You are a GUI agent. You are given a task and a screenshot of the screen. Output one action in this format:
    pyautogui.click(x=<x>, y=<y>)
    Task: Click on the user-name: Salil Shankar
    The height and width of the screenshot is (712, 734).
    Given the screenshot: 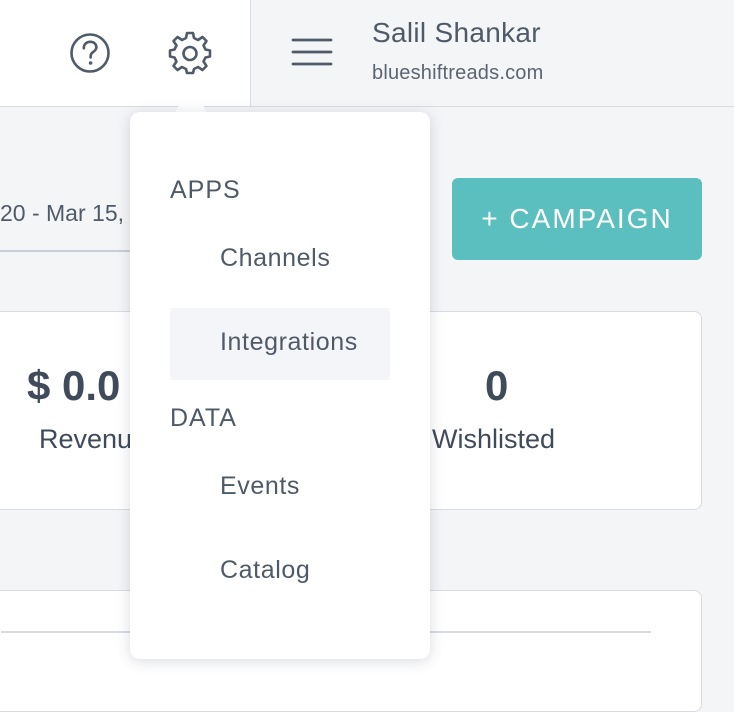 What is the action you would take?
    pyautogui.click(x=456, y=32)
    